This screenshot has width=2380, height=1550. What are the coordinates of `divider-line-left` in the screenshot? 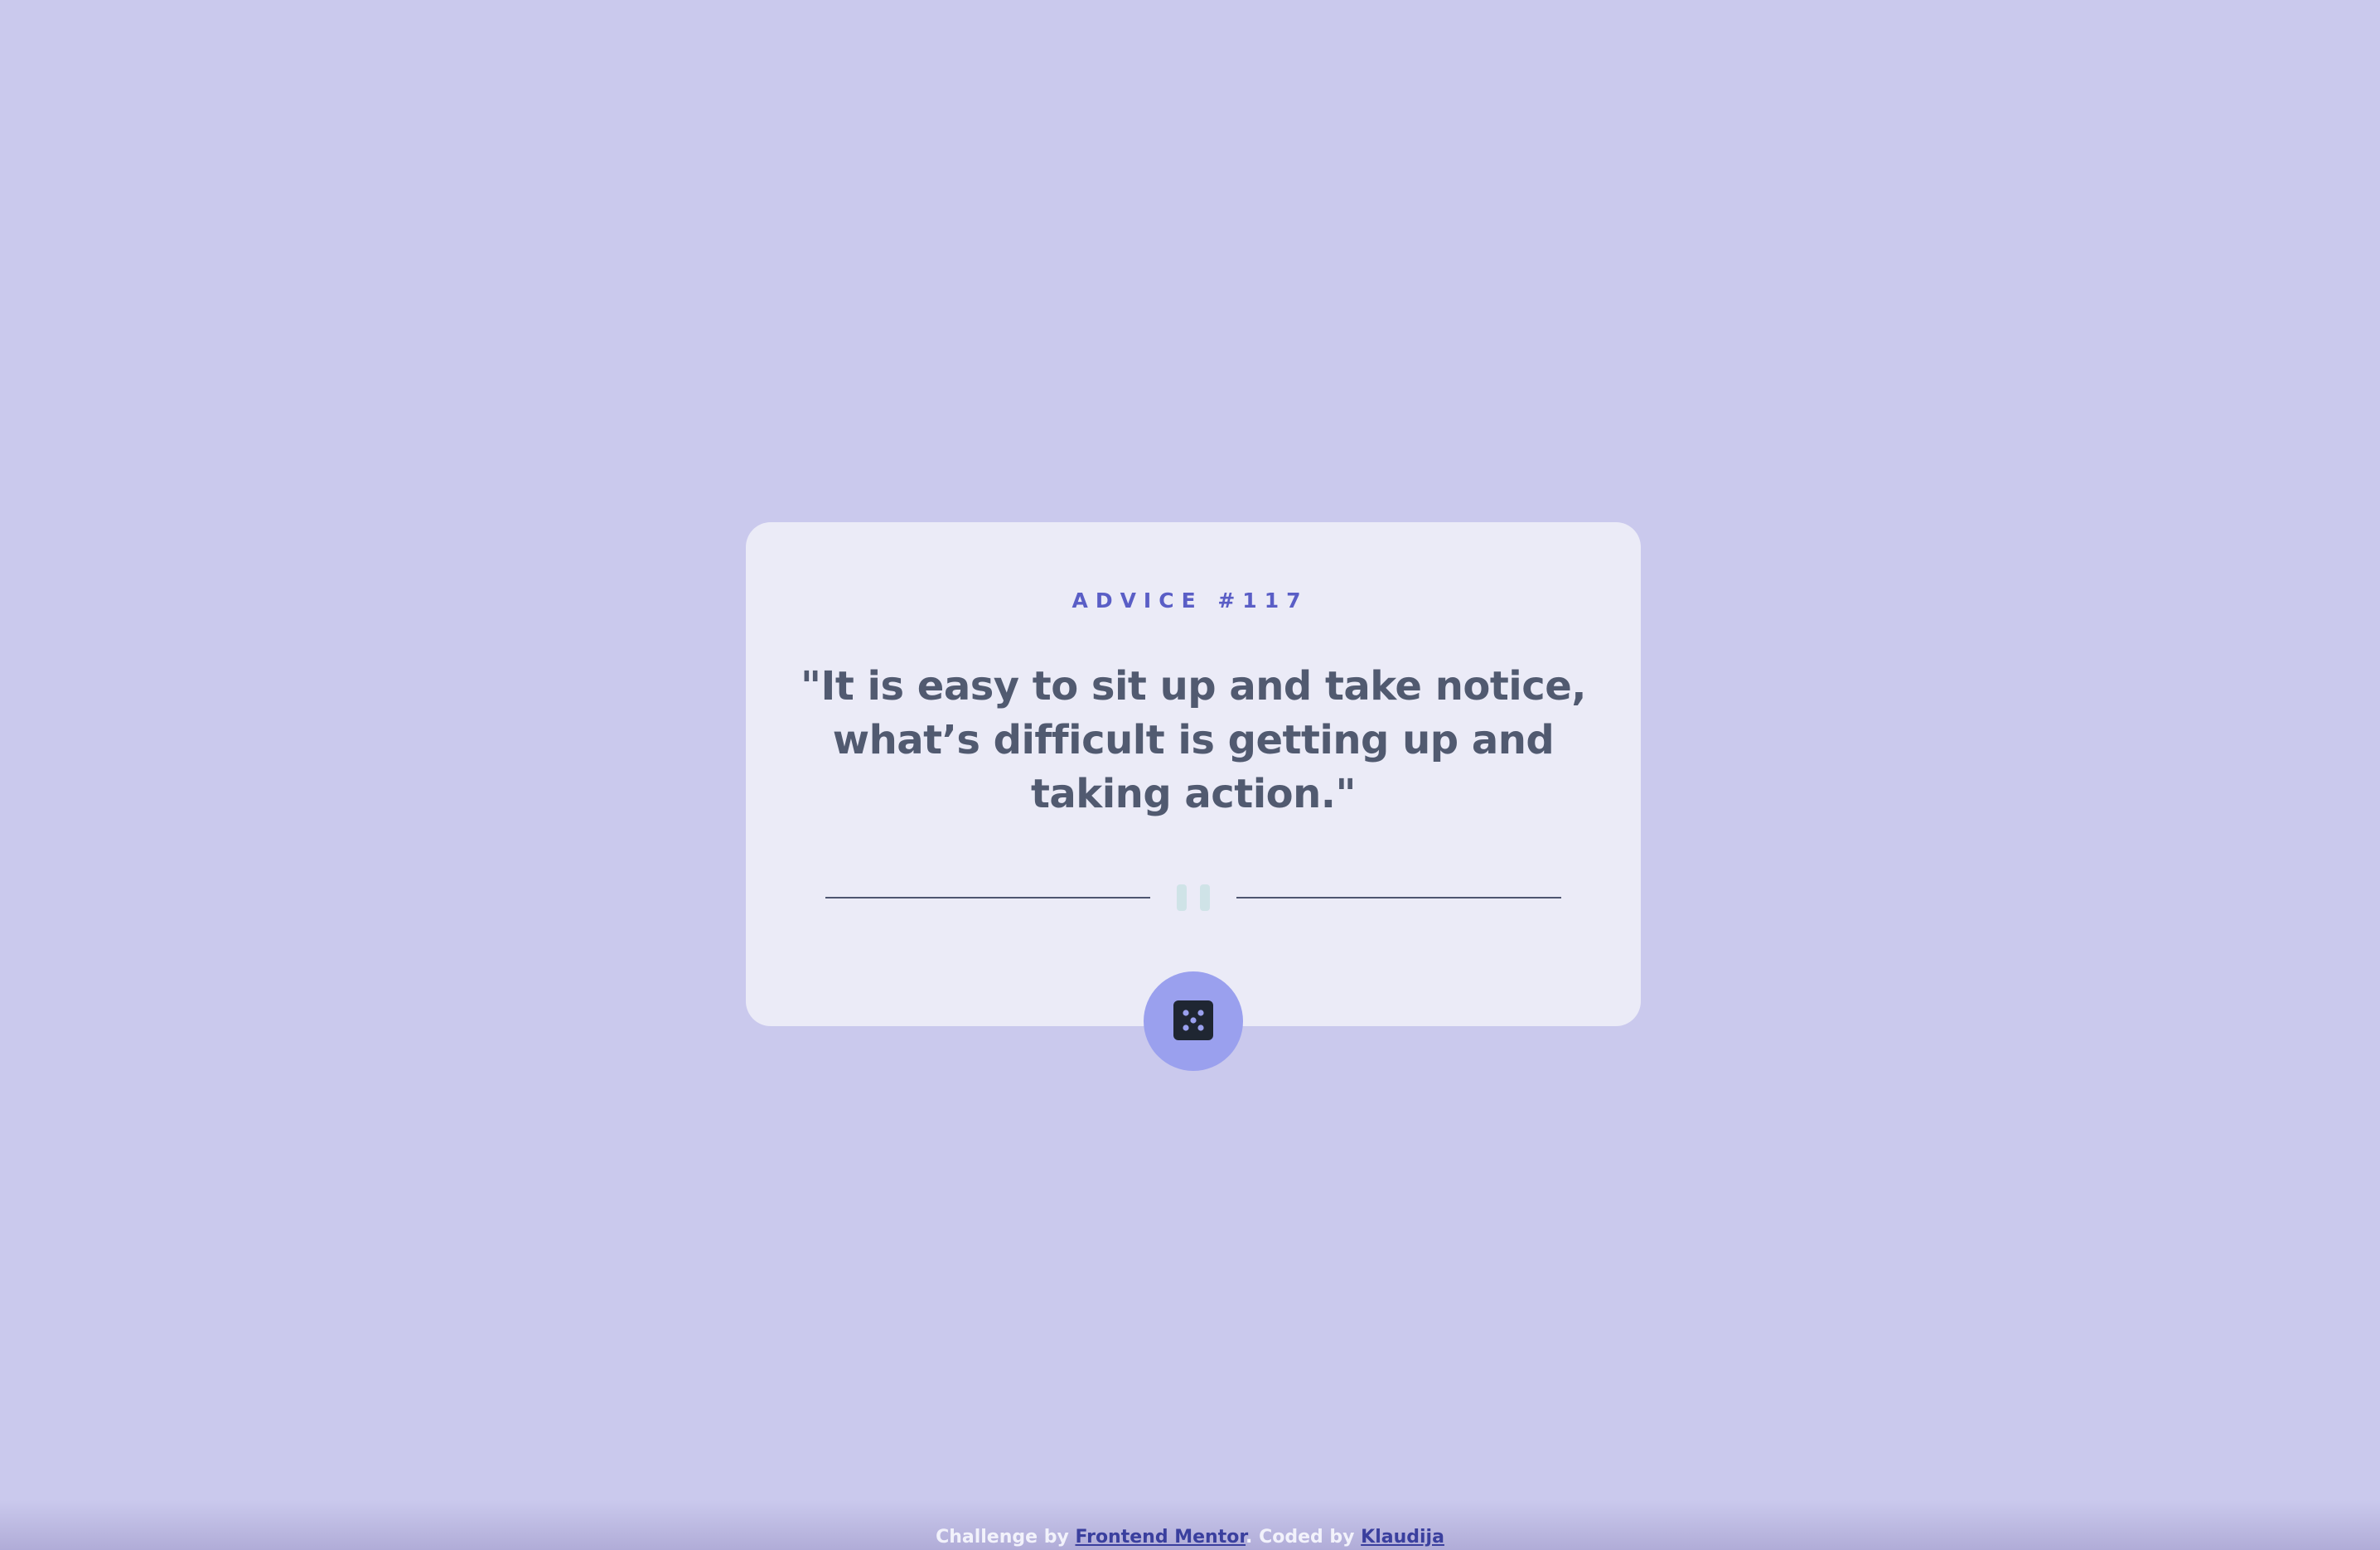 It's located at (987, 898).